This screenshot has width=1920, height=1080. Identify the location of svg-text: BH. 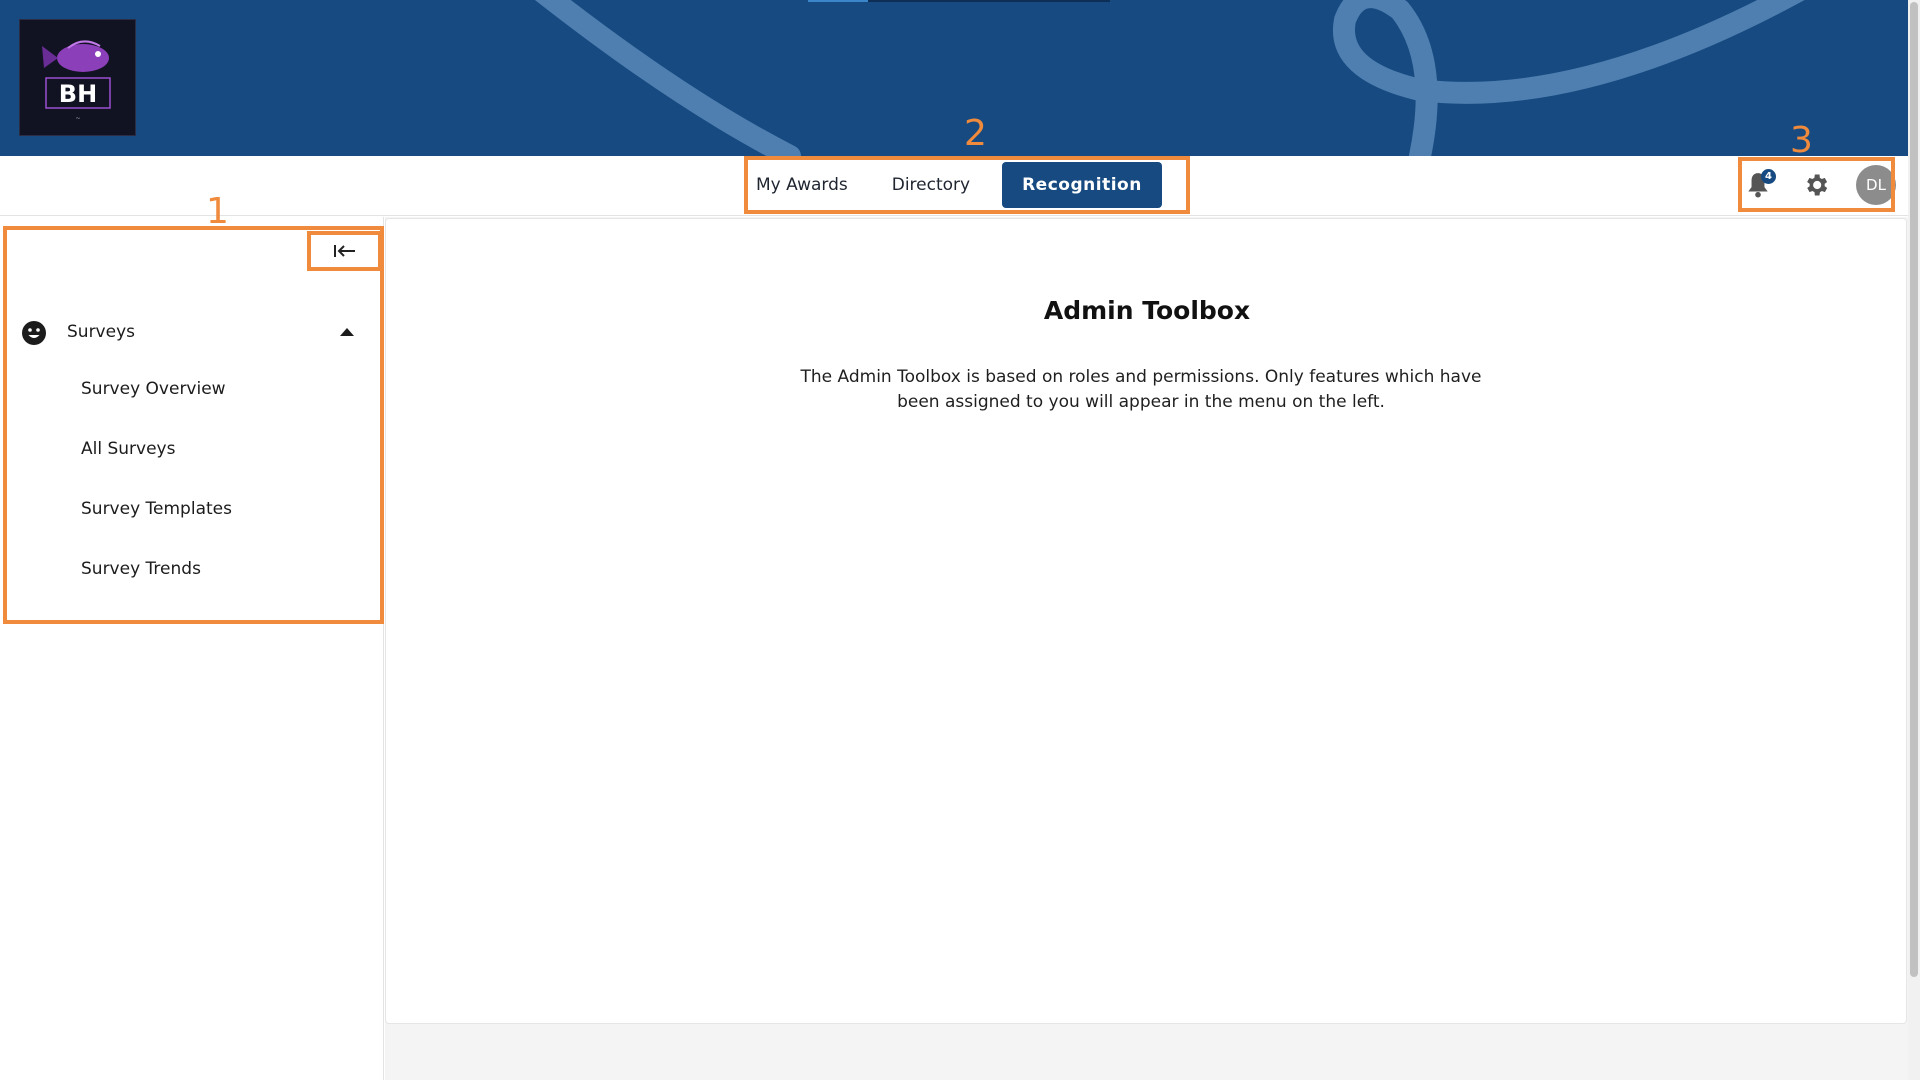
(77, 94).